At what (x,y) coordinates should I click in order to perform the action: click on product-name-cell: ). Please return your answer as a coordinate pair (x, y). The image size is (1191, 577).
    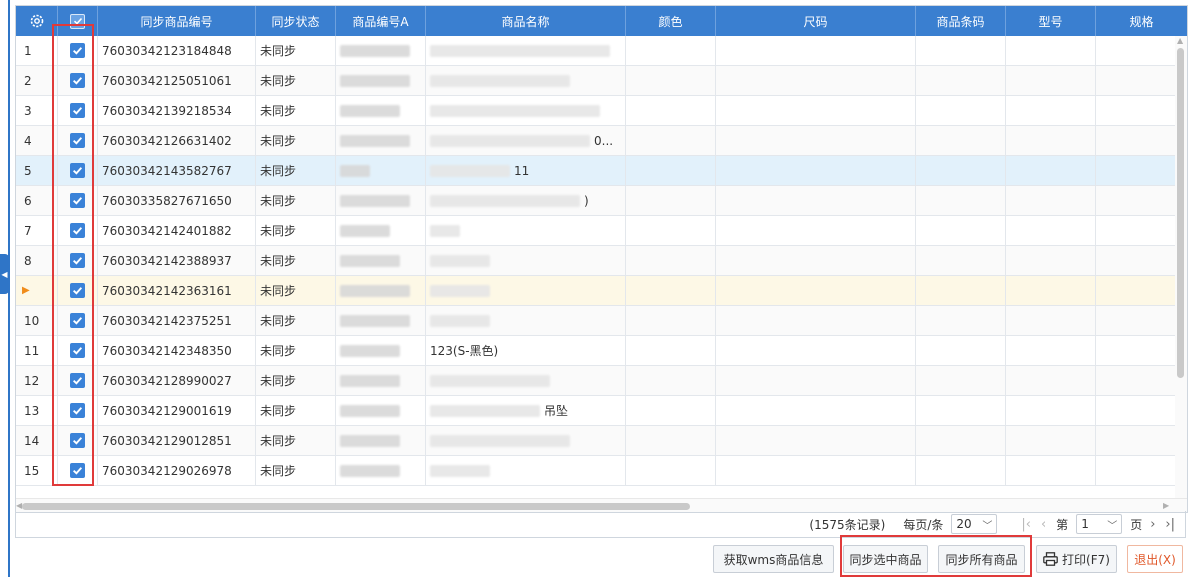
    Looking at the image, I should click on (526, 200).